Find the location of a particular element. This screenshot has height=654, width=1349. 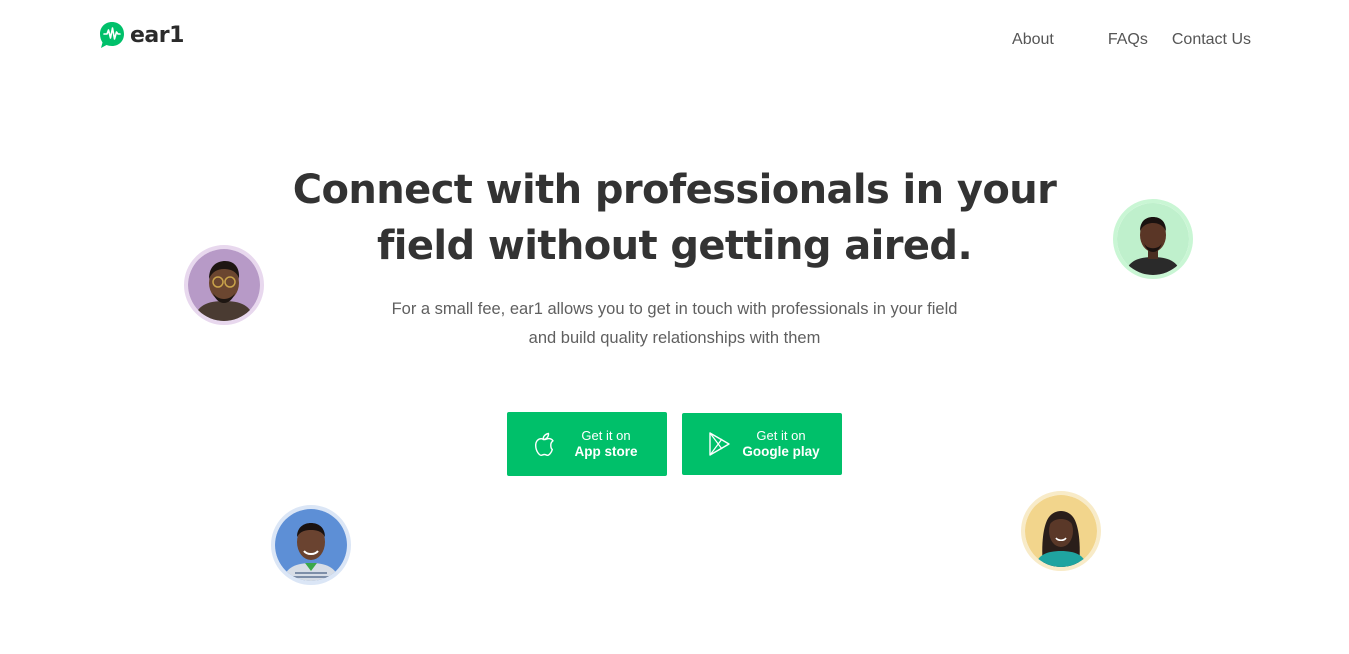

apple-icon is located at coordinates (544, 444).